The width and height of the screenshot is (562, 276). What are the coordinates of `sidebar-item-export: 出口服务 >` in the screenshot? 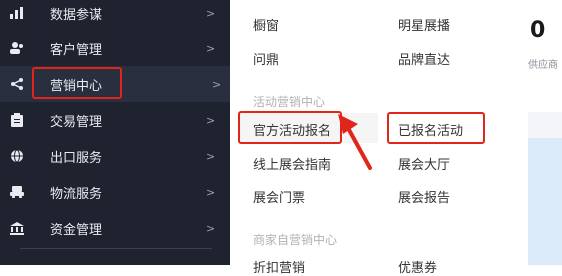 It's located at (115, 156).